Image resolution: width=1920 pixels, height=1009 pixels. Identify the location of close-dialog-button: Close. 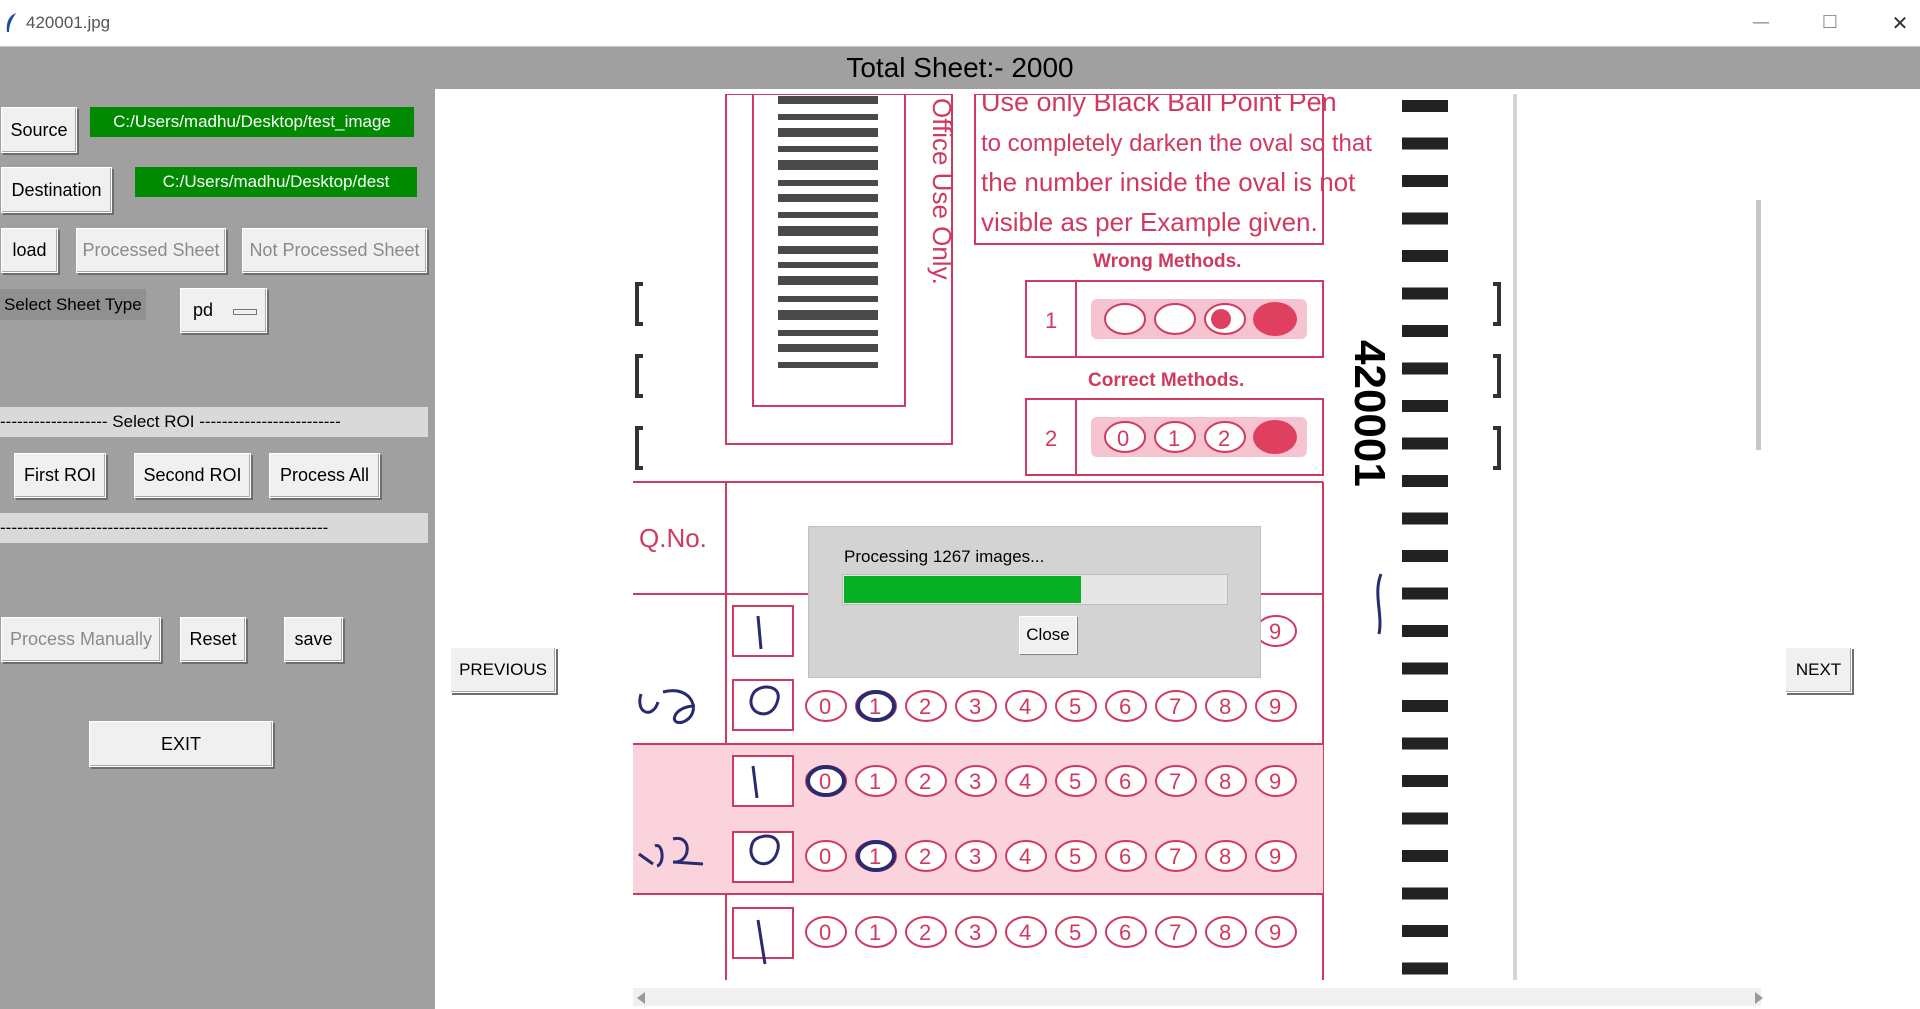
(1048, 635).